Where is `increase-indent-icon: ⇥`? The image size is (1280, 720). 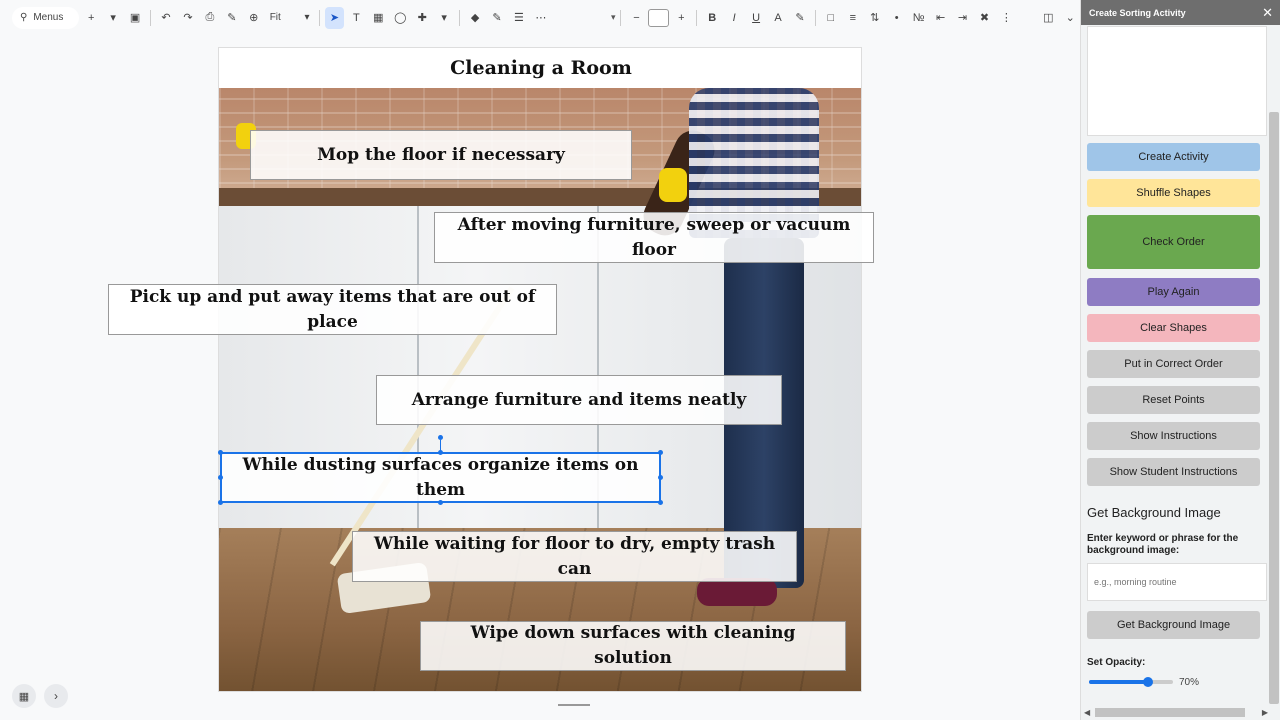 increase-indent-icon: ⇥ is located at coordinates (963, 18).